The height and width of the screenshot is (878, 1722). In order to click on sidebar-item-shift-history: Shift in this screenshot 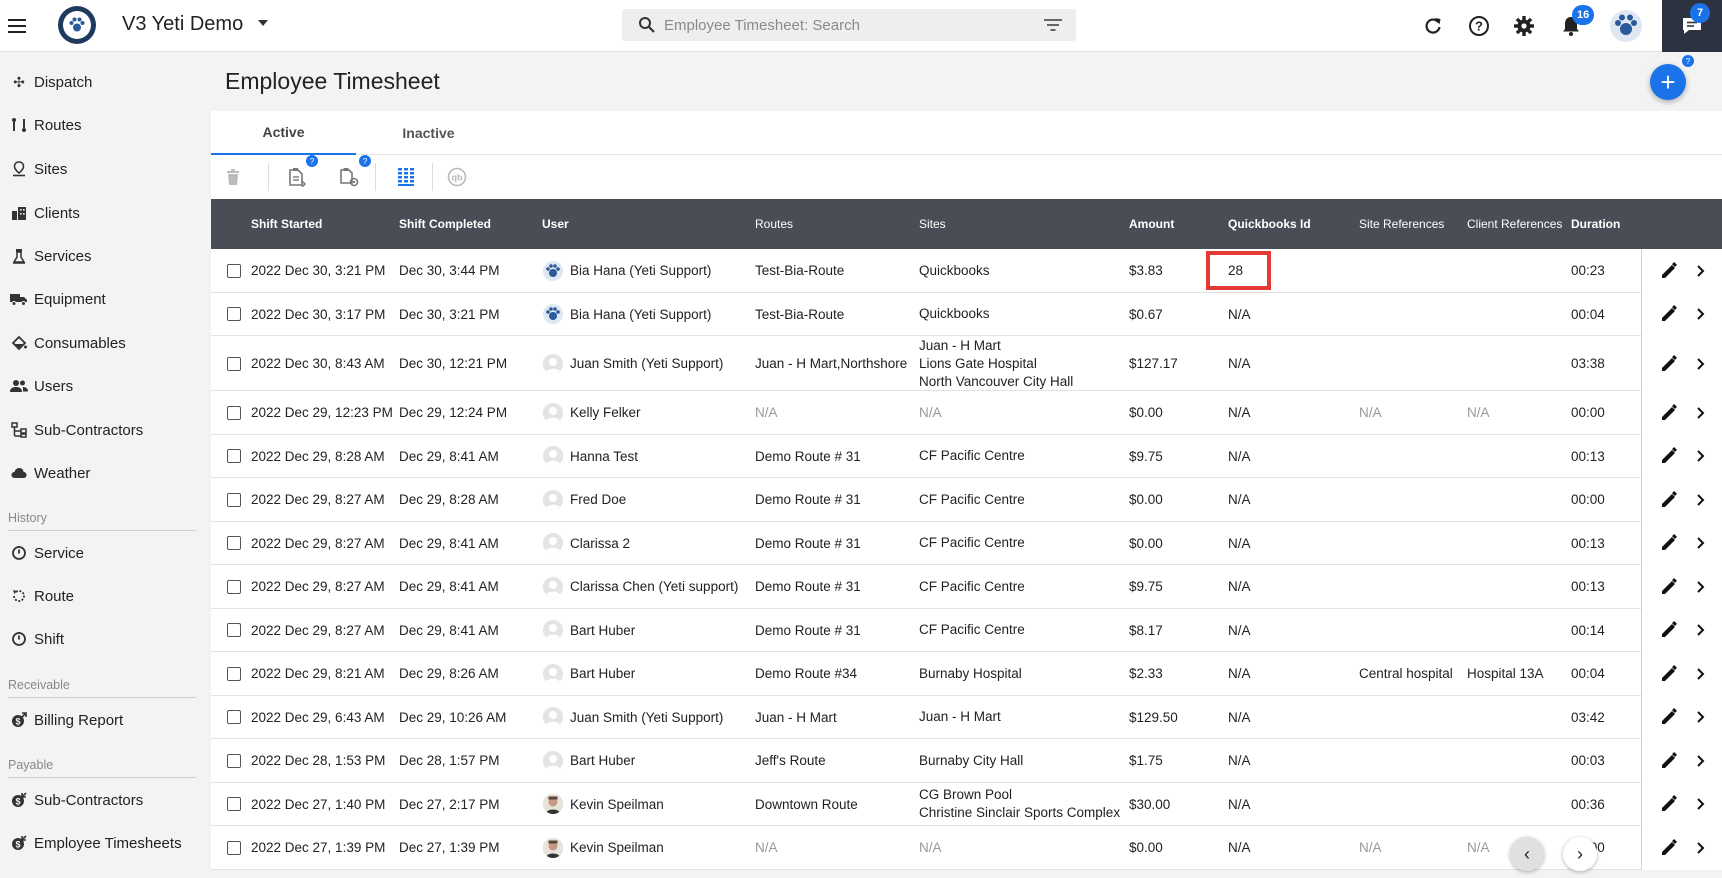, I will do `click(105, 639)`.